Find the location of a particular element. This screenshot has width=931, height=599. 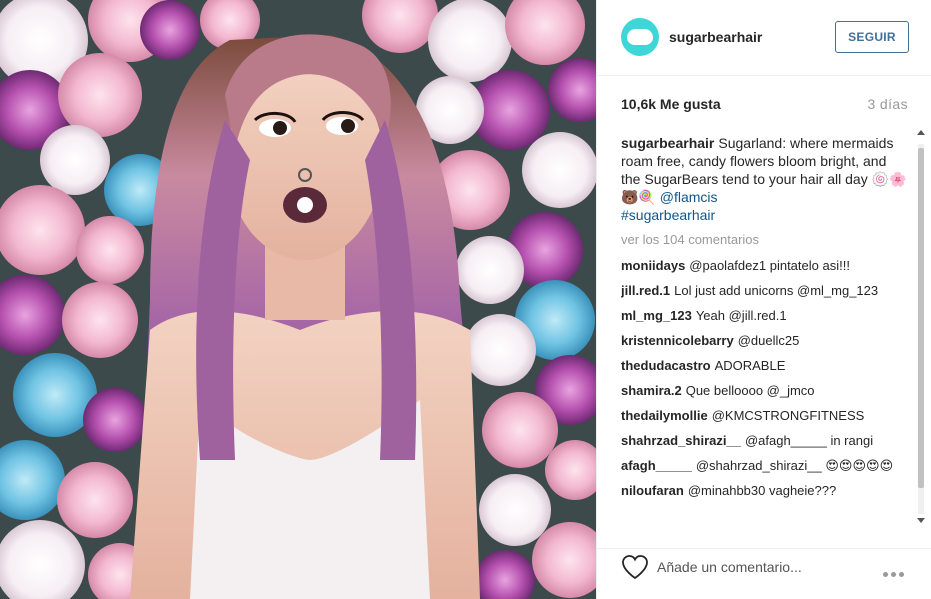

comment-item: kristennicolebarry @duellc25 is located at coordinates (765, 341).